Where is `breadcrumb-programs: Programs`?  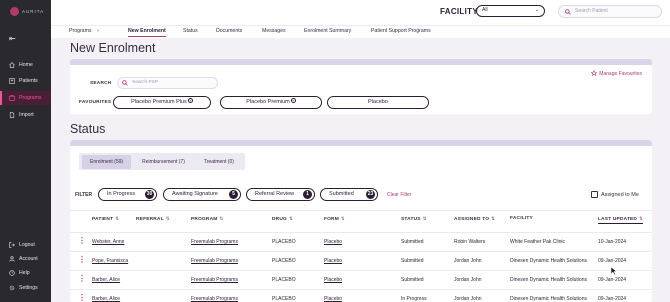 breadcrumb-programs: Programs is located at coordinates (80, 31).